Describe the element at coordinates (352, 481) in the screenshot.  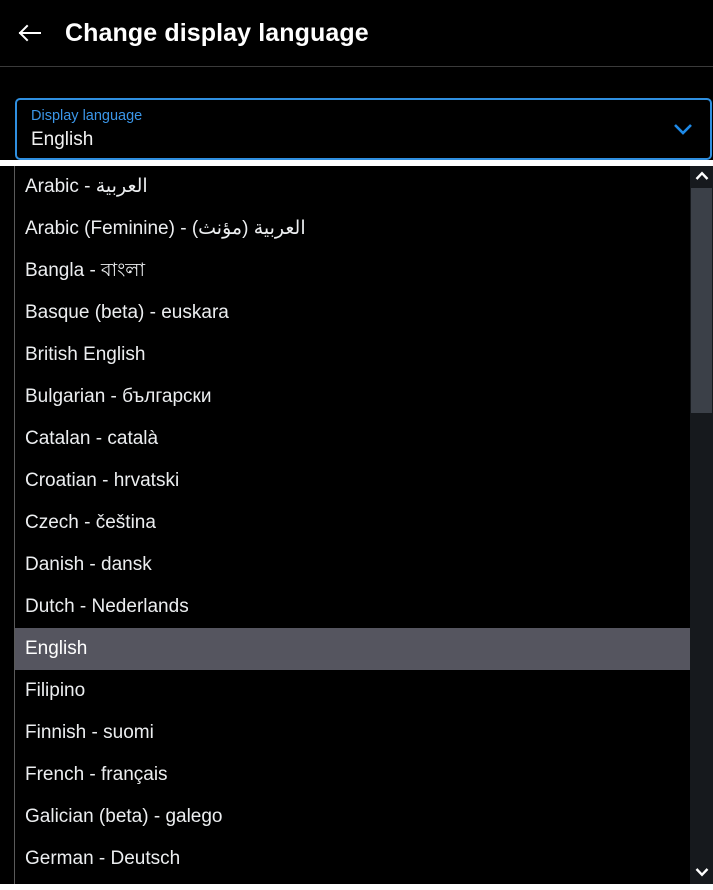
I see `language-option: Croatian - hrvatski` at that location.